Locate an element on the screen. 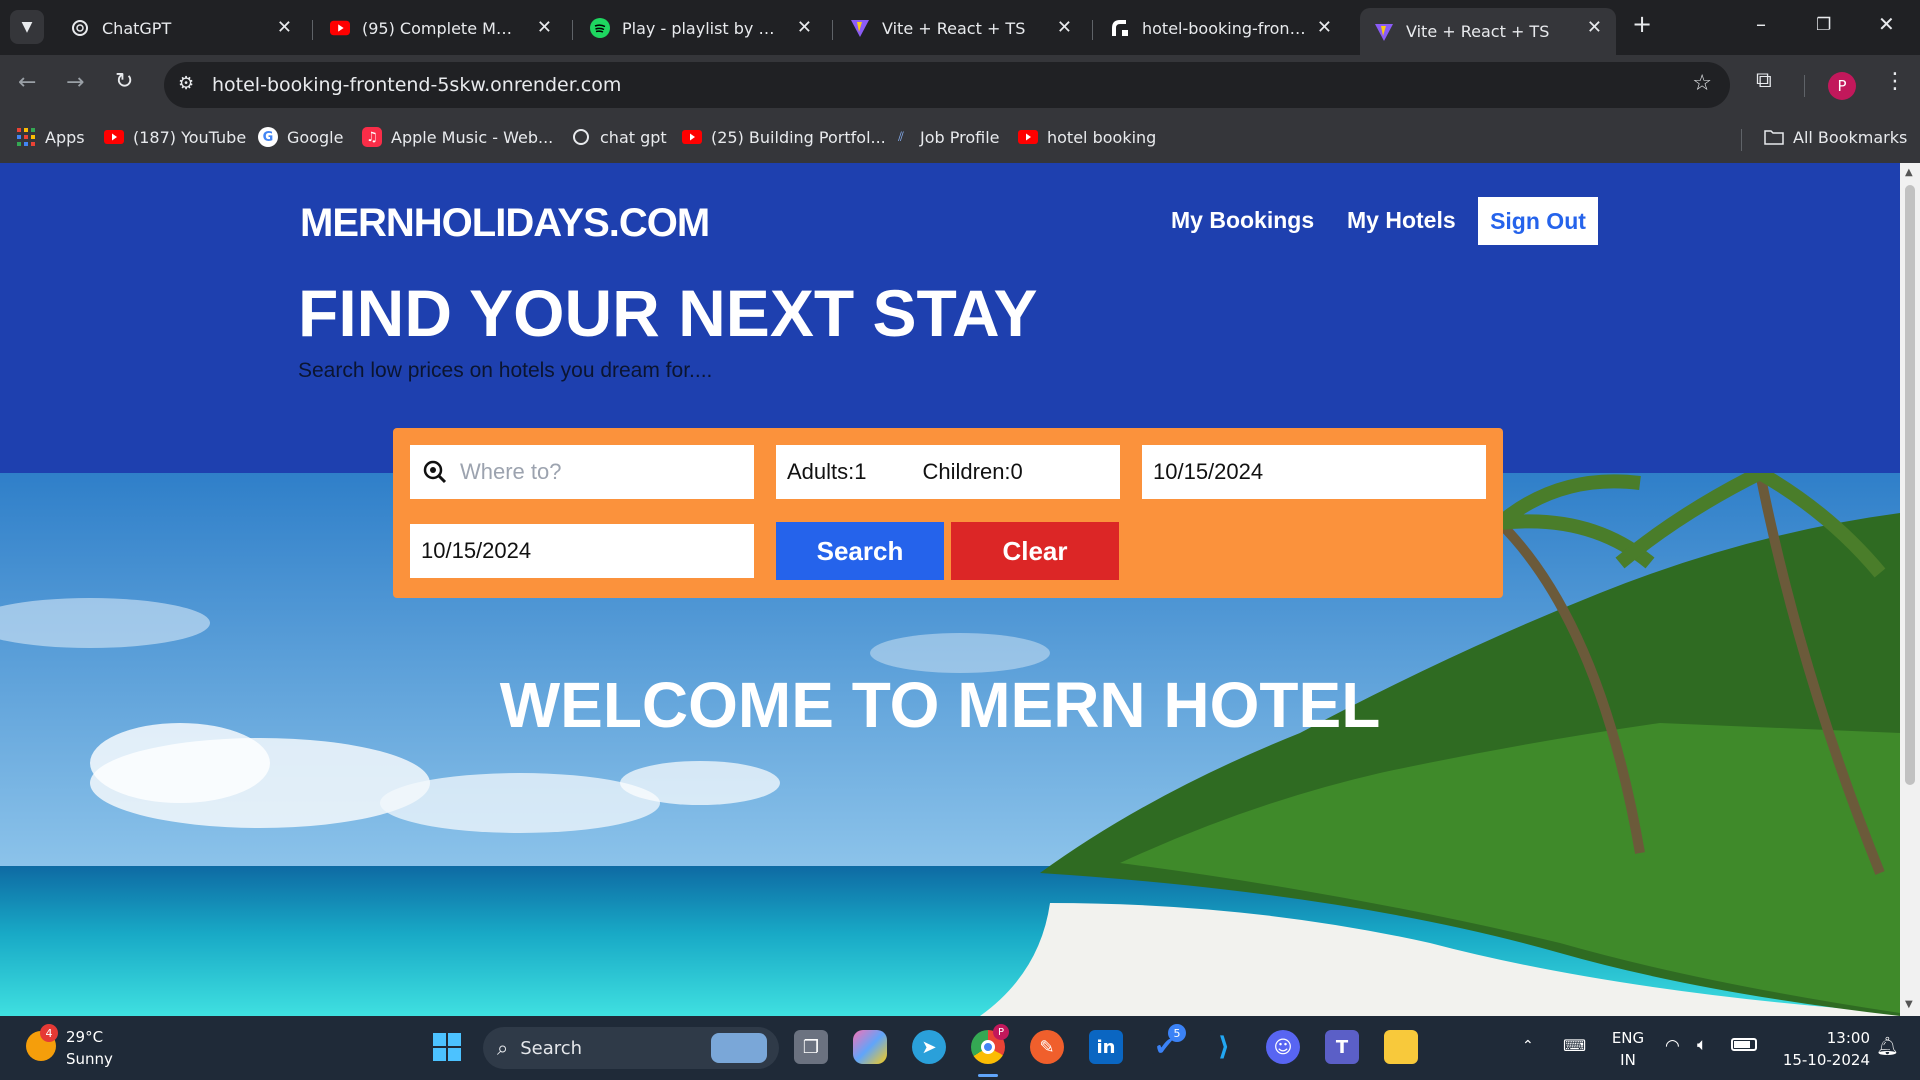 The width and height of the screenshot is (1920, 1080). vscode-icon: ⟩ is located at coordinates (1224, 1047).